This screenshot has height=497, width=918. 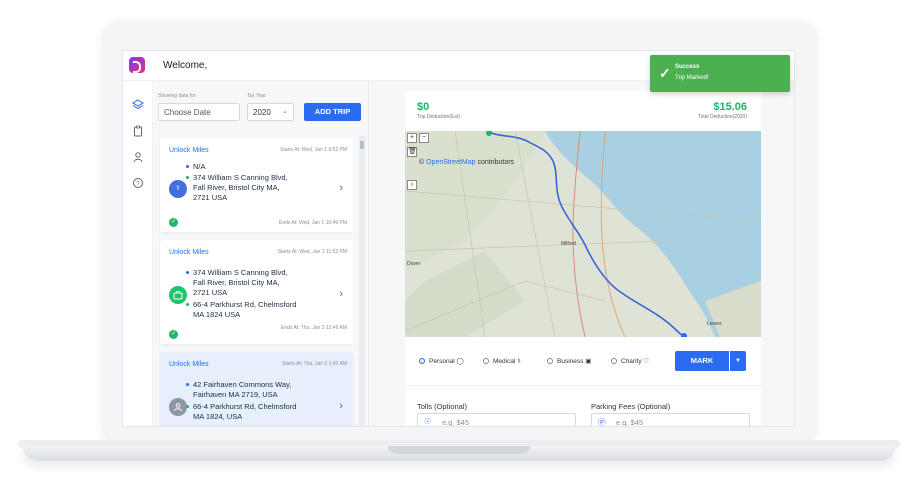 What do you see at coordinates (730, 107) in the screenshot?
I see `total-deduction-value: $15.06` at bounding box center [730, 107].